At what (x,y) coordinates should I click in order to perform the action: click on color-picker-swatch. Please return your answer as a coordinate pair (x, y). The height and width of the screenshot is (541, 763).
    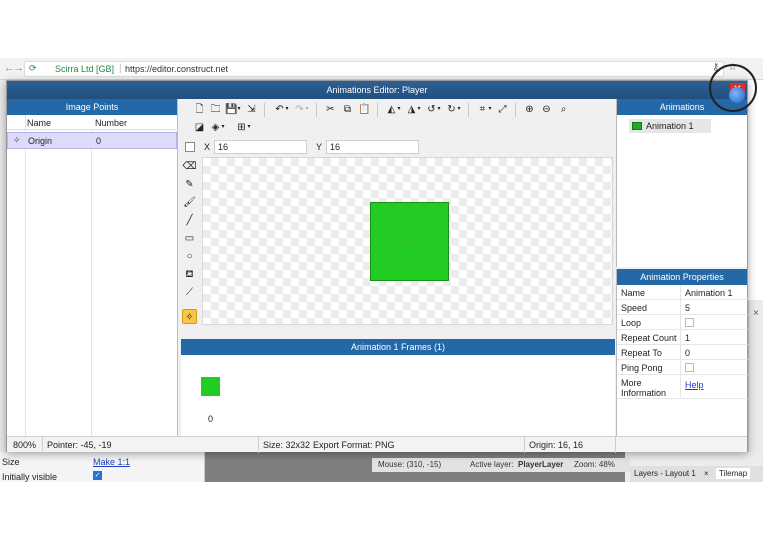
    Looking at the image, I should click on (190, 147).